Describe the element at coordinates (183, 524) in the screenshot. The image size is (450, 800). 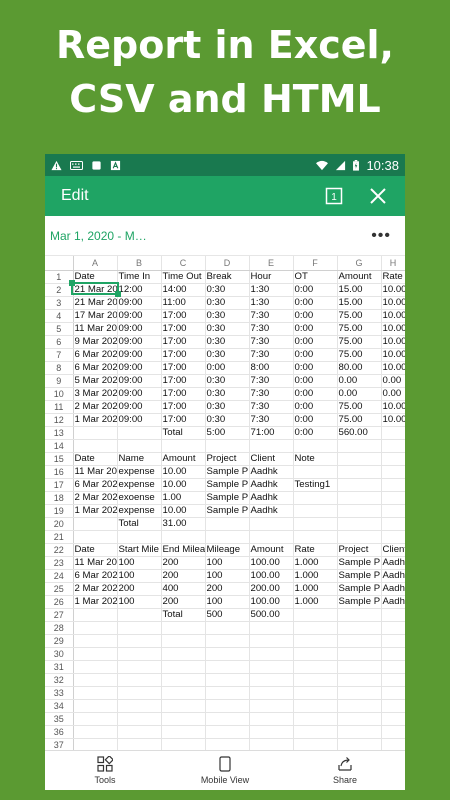
I see `sheet-cell: 31.00` at that location.